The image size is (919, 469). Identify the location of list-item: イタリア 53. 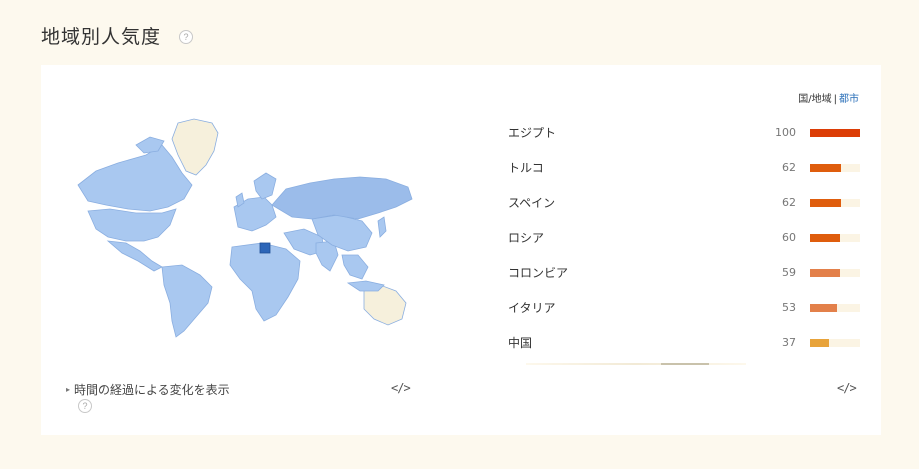
(684, 307).